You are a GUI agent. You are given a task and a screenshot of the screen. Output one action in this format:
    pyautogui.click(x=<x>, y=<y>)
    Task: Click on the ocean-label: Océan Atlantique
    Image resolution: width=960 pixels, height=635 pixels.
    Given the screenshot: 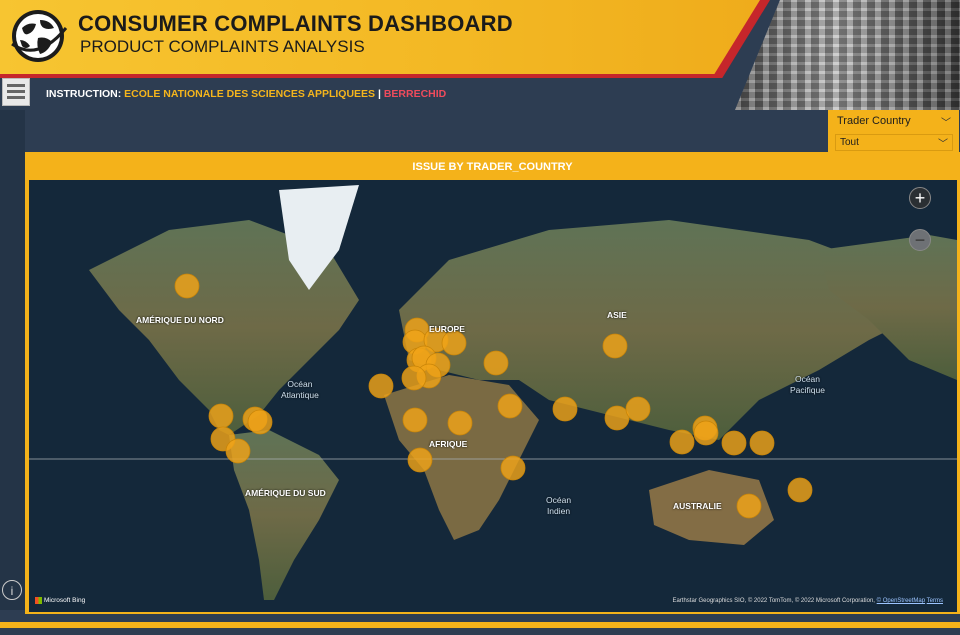 What is the action you would take?
    pyautogui.click(x=300, y=390)
    